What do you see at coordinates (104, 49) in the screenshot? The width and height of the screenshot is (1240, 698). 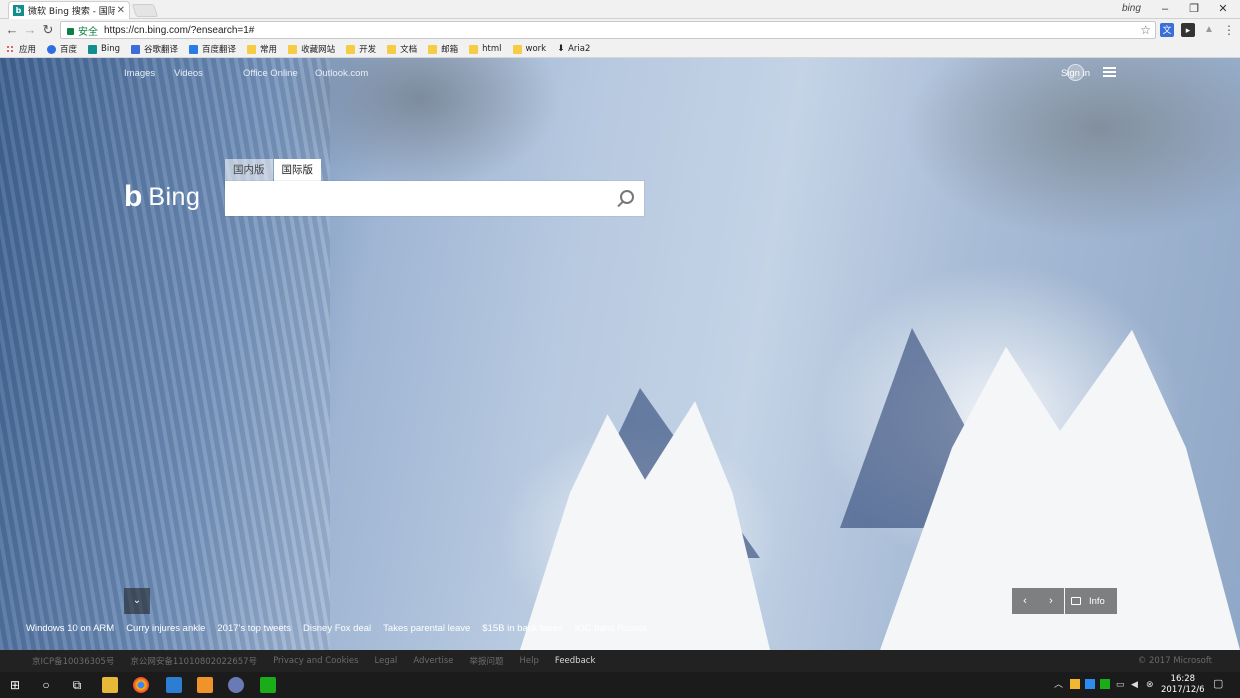 I see `bookmark-bing: Bing` at bounding box center [104, 49].